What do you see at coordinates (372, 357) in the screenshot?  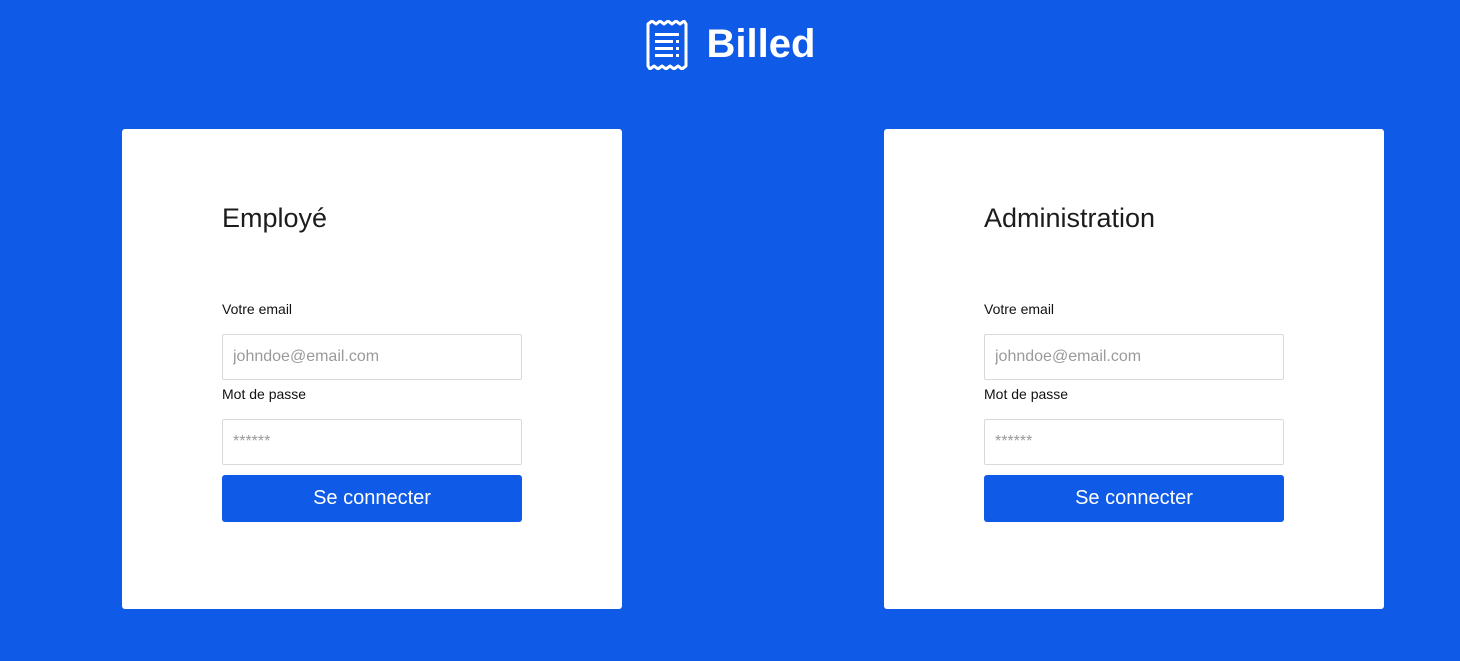 I see `employee-email-input` at bounding box center [372, 357].